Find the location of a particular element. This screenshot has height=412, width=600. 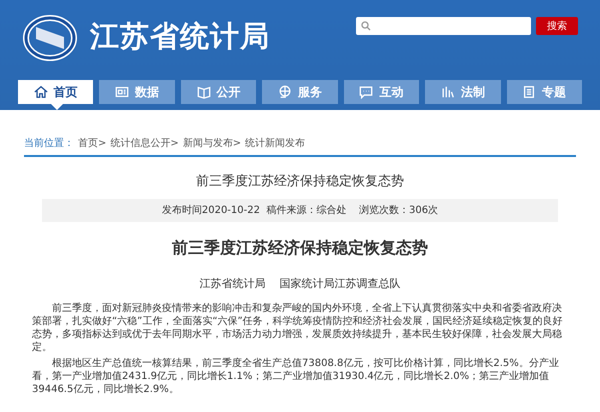

tab-pointer-icon is located at coordinates (57, 107).